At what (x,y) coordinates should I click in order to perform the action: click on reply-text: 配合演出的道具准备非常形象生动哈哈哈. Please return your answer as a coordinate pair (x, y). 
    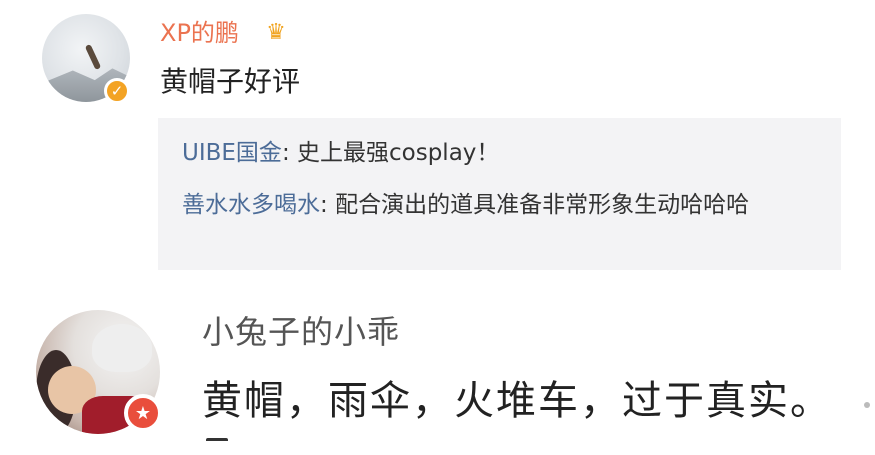
    Looking at the image, I should click on (542, 205).